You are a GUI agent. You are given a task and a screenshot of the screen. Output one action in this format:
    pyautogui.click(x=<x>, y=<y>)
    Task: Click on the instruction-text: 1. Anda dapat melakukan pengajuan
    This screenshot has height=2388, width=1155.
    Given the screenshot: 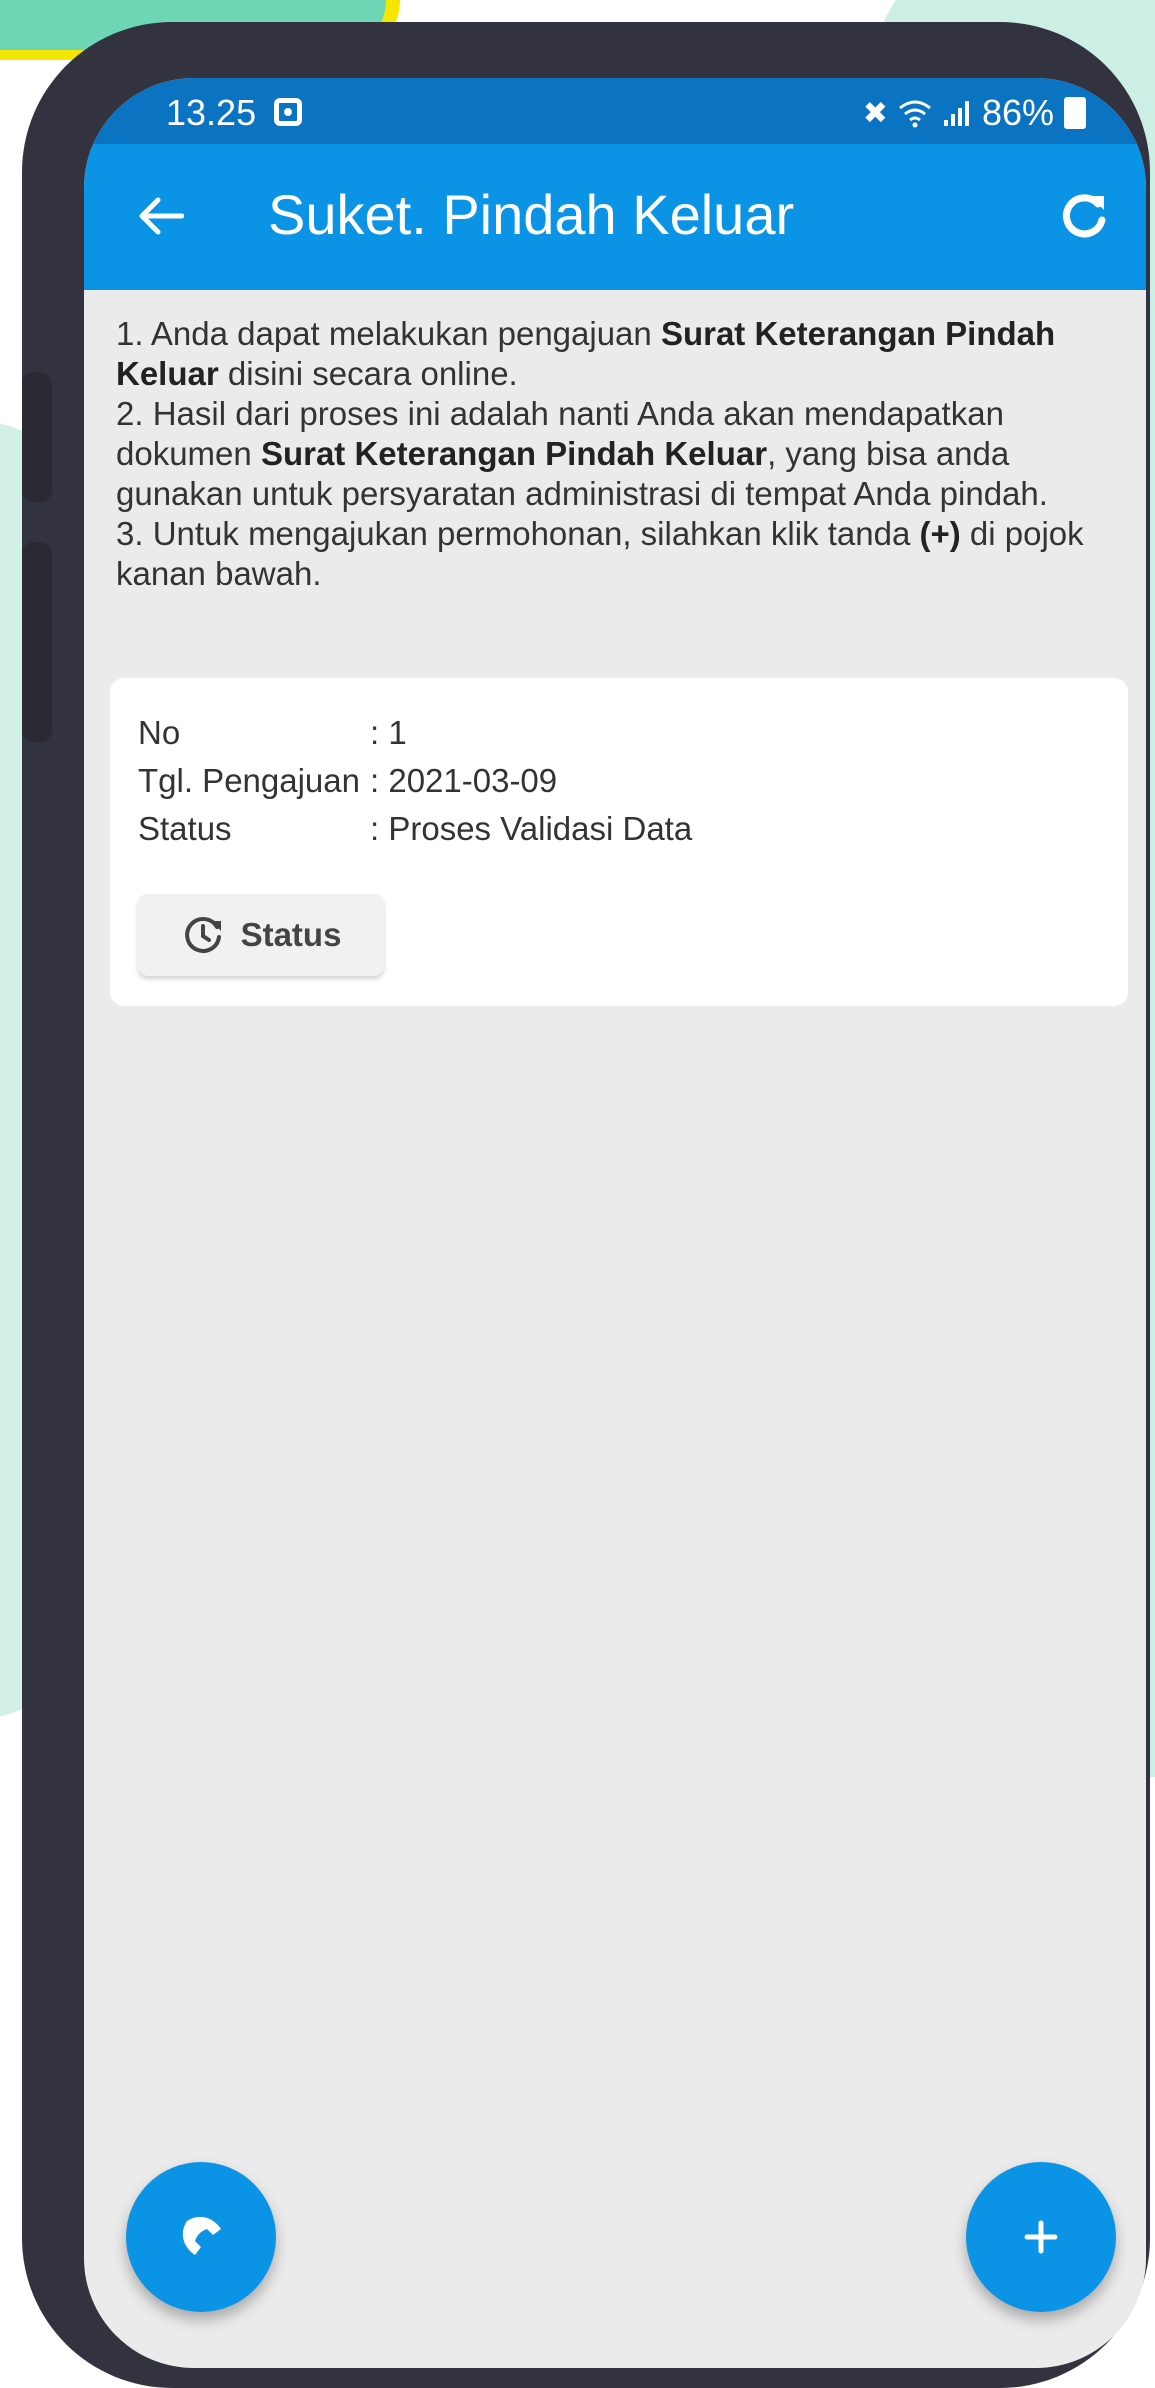 What is the action you would take?
    pyautogui.click(x=388, y=333)
    